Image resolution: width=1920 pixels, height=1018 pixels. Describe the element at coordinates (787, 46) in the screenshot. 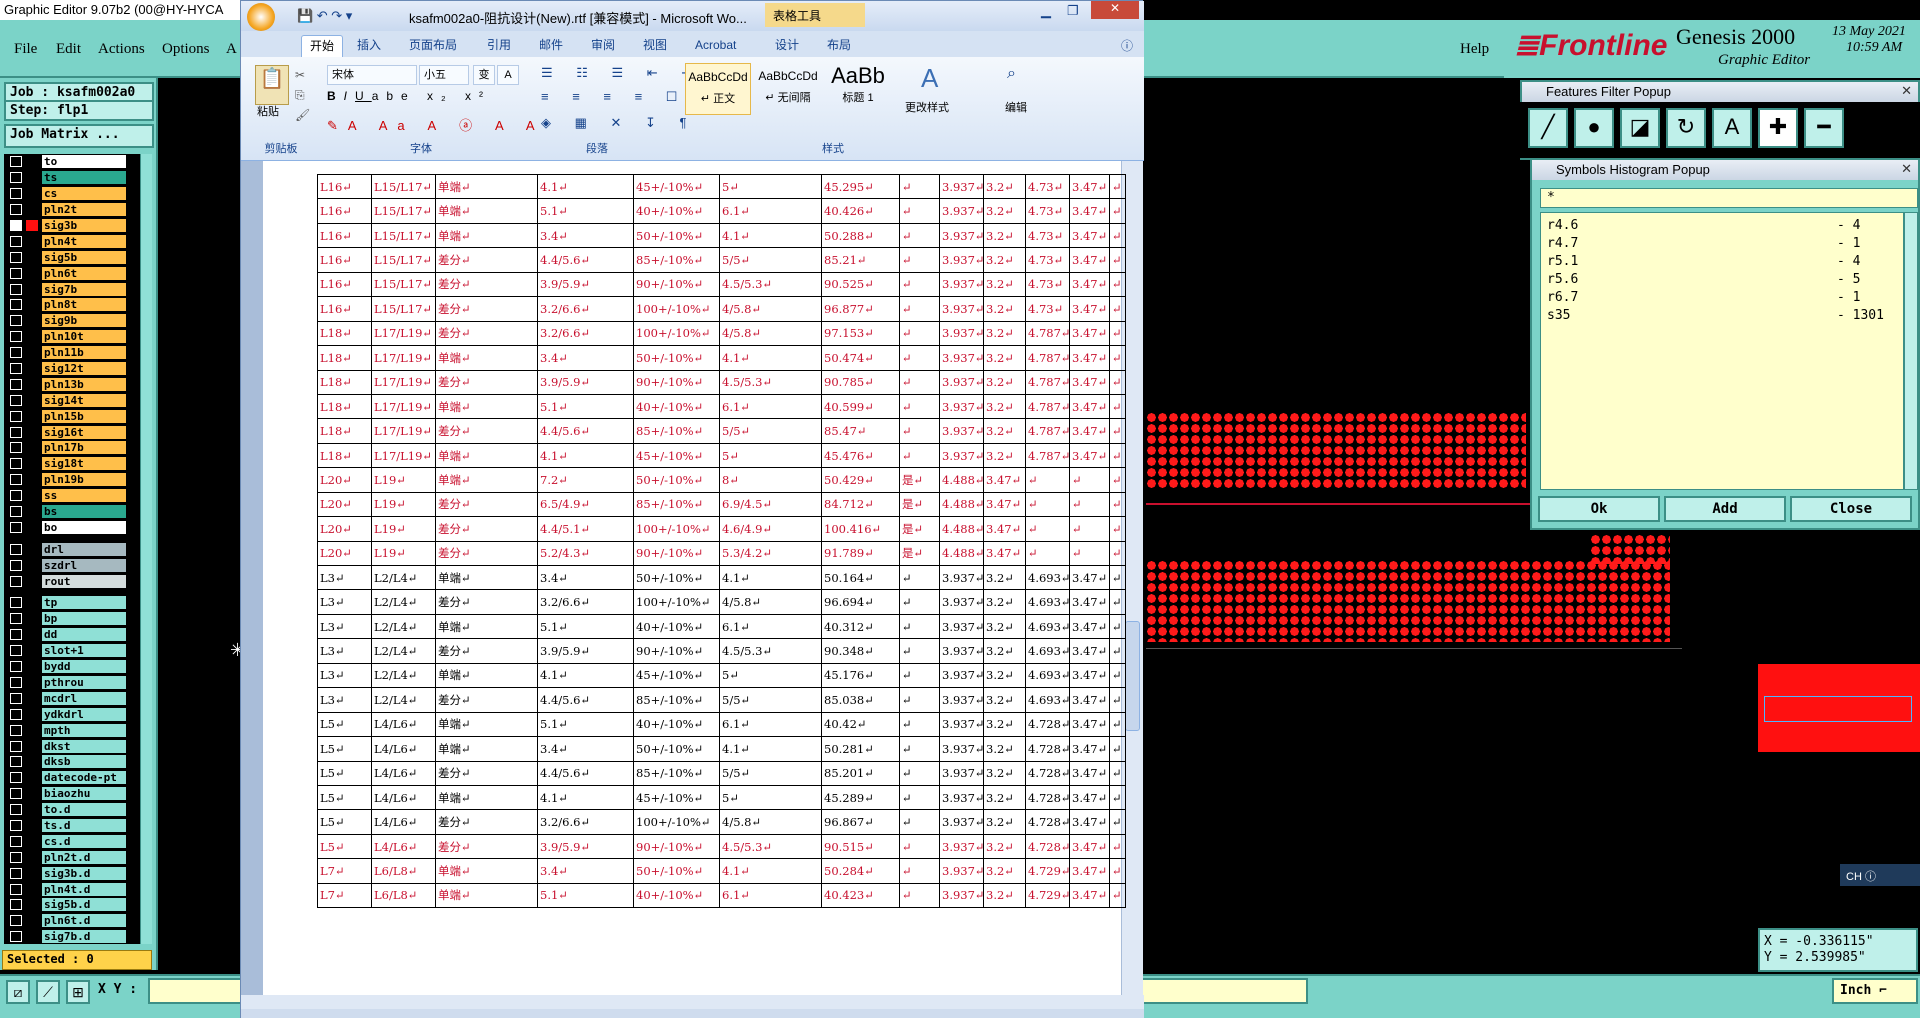

I see `tab-design: 设计` at that location.